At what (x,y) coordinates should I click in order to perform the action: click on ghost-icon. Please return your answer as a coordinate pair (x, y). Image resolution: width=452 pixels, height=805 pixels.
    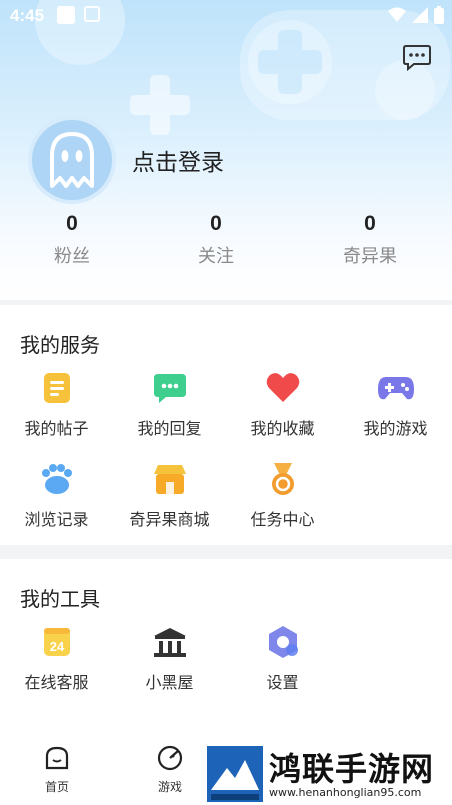
    Looking at the image, I should click on (72, 160).